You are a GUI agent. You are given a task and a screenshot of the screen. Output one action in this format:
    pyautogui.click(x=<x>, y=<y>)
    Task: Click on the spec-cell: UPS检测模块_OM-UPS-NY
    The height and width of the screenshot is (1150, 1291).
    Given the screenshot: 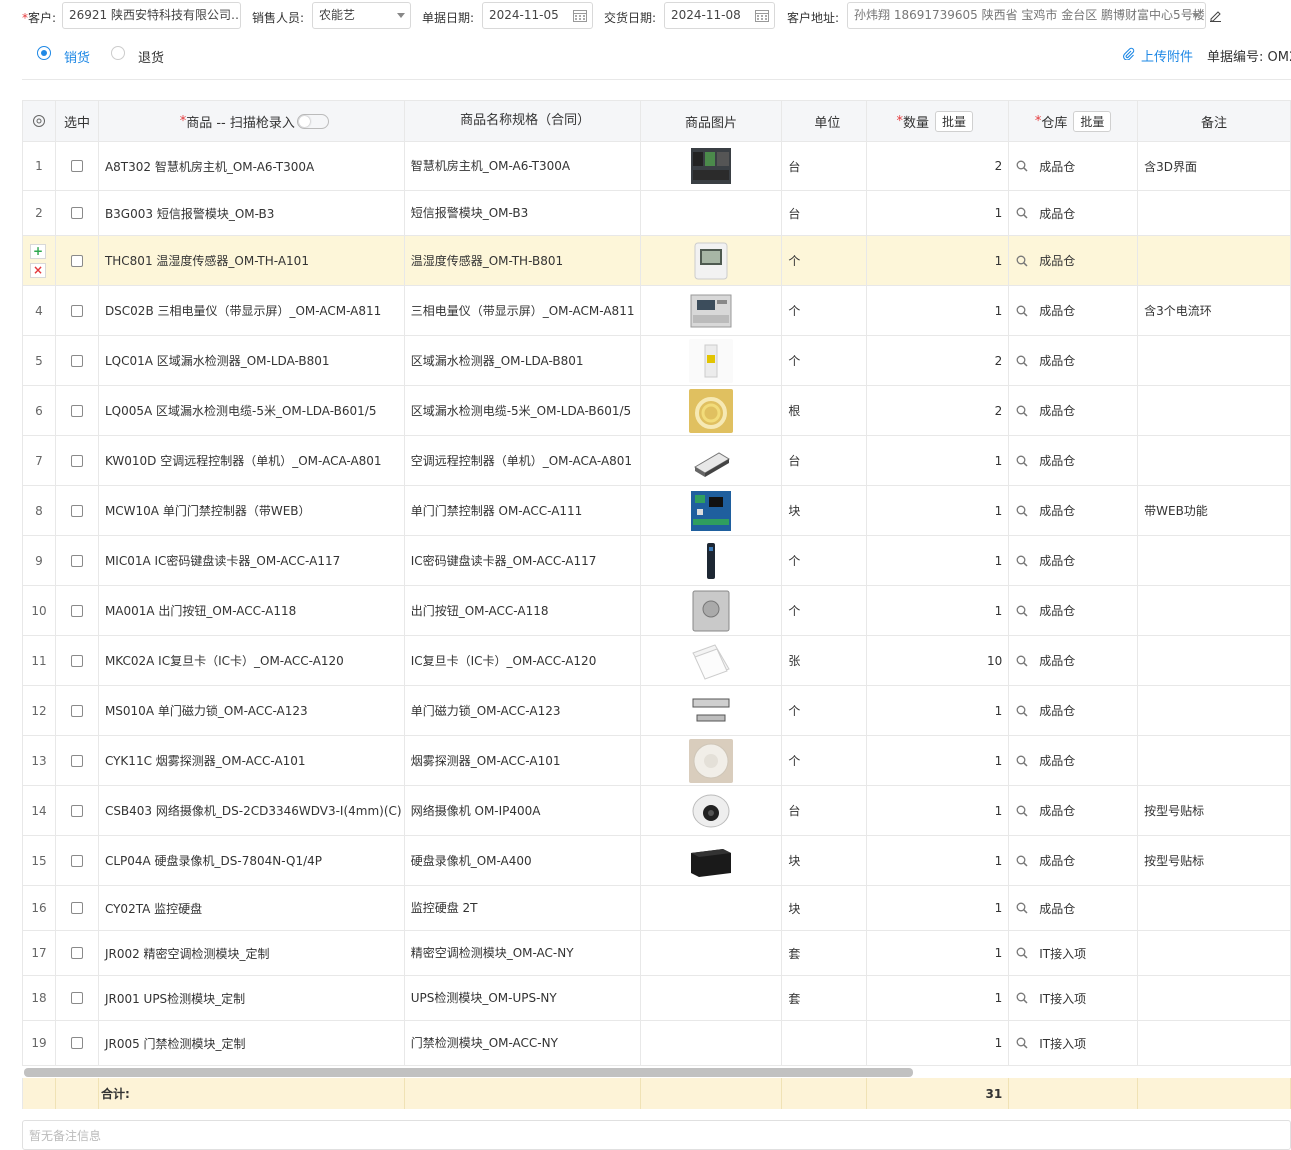 What is the action you would take?
    pyautogui.click(x=523, y=998)
    